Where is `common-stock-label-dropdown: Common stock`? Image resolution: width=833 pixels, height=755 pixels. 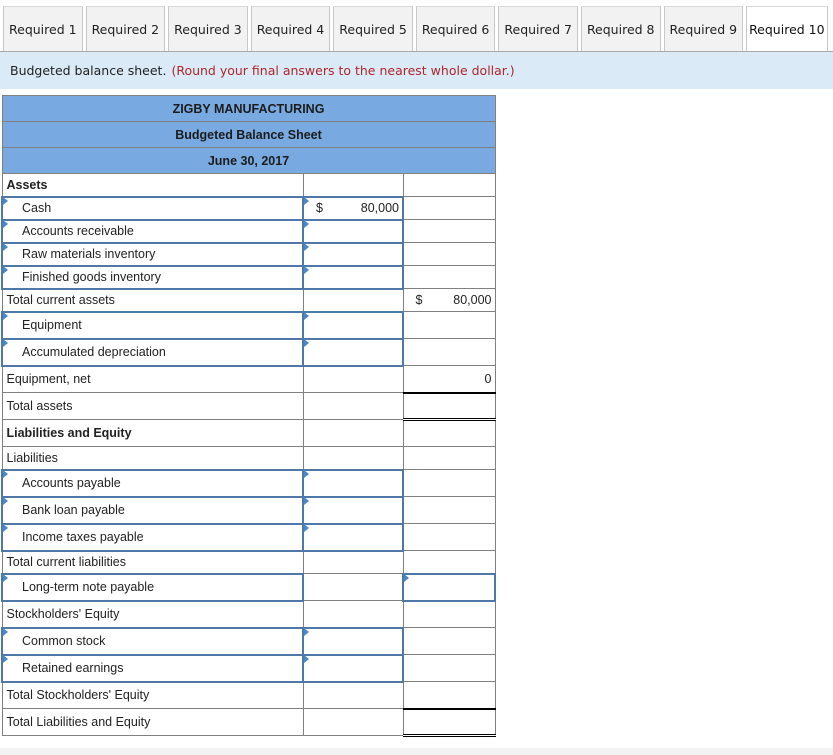 common-stock-label-dropdown: Common stock is located at coordinates (152, 641).